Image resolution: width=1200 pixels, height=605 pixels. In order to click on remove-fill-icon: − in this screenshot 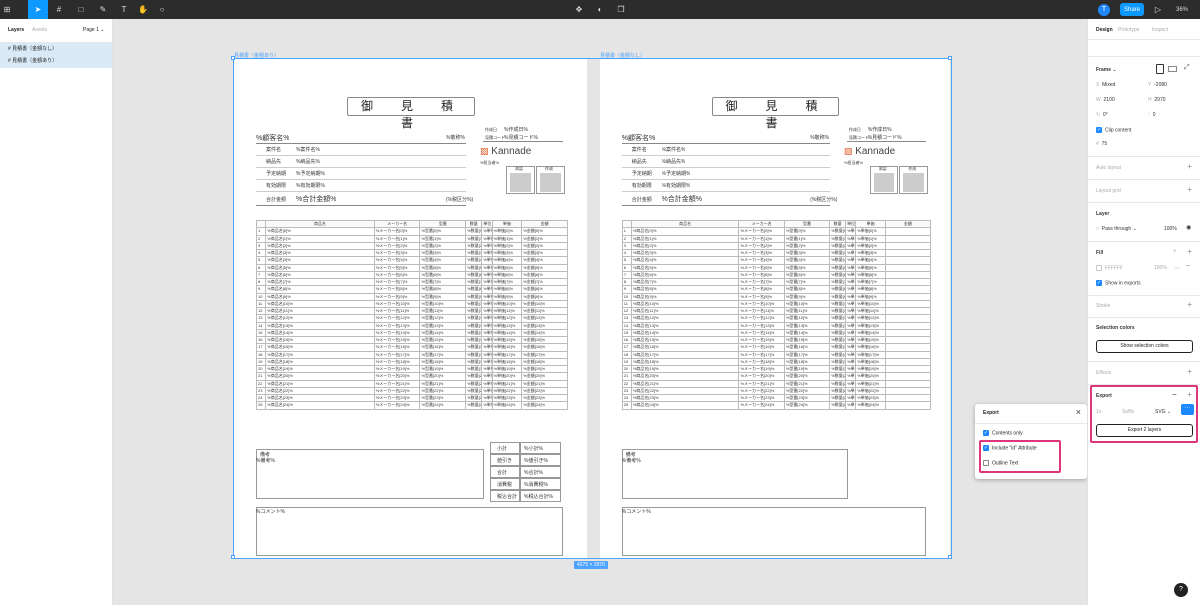, I will do `click(1188, 266)`.